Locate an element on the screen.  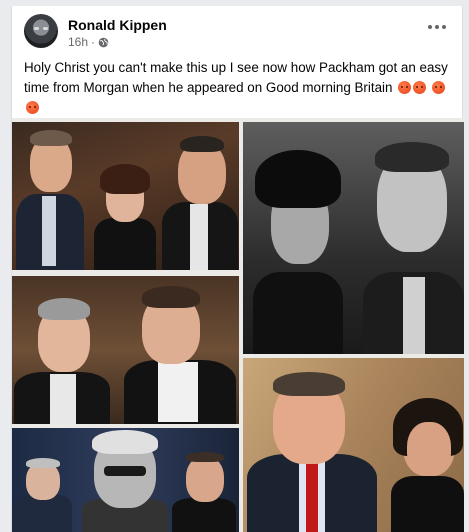
avatar is located at coordinates (41, 31).